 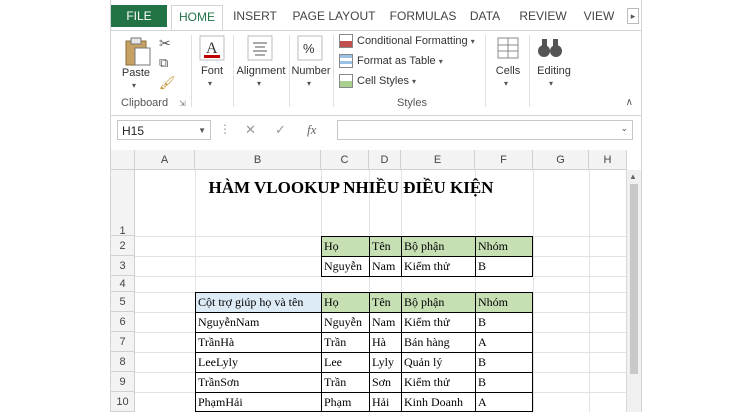 What do you see at coordinates (139, 16) in the screenshot?
I see `tab-file: FILE` at bounding box center [139, 16].